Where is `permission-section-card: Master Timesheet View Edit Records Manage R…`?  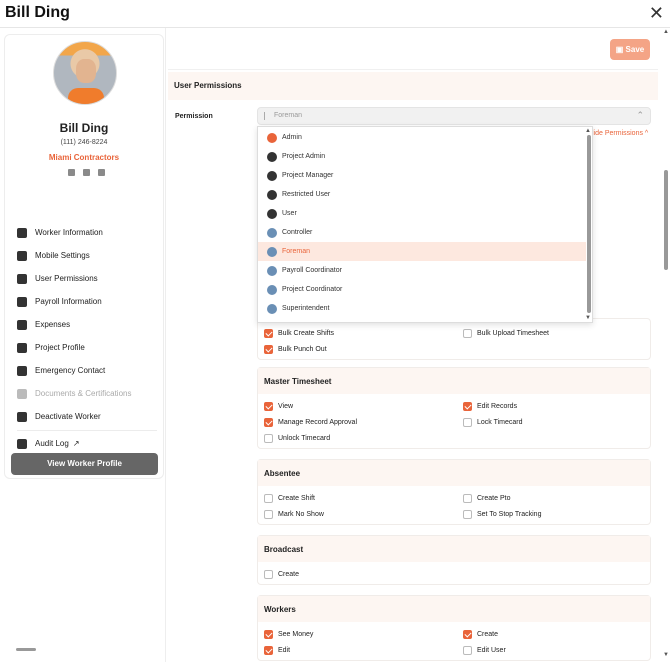
permission-section-card: Master Timesheet View Edit Records Manage R… is located at coordinates (454, 408).